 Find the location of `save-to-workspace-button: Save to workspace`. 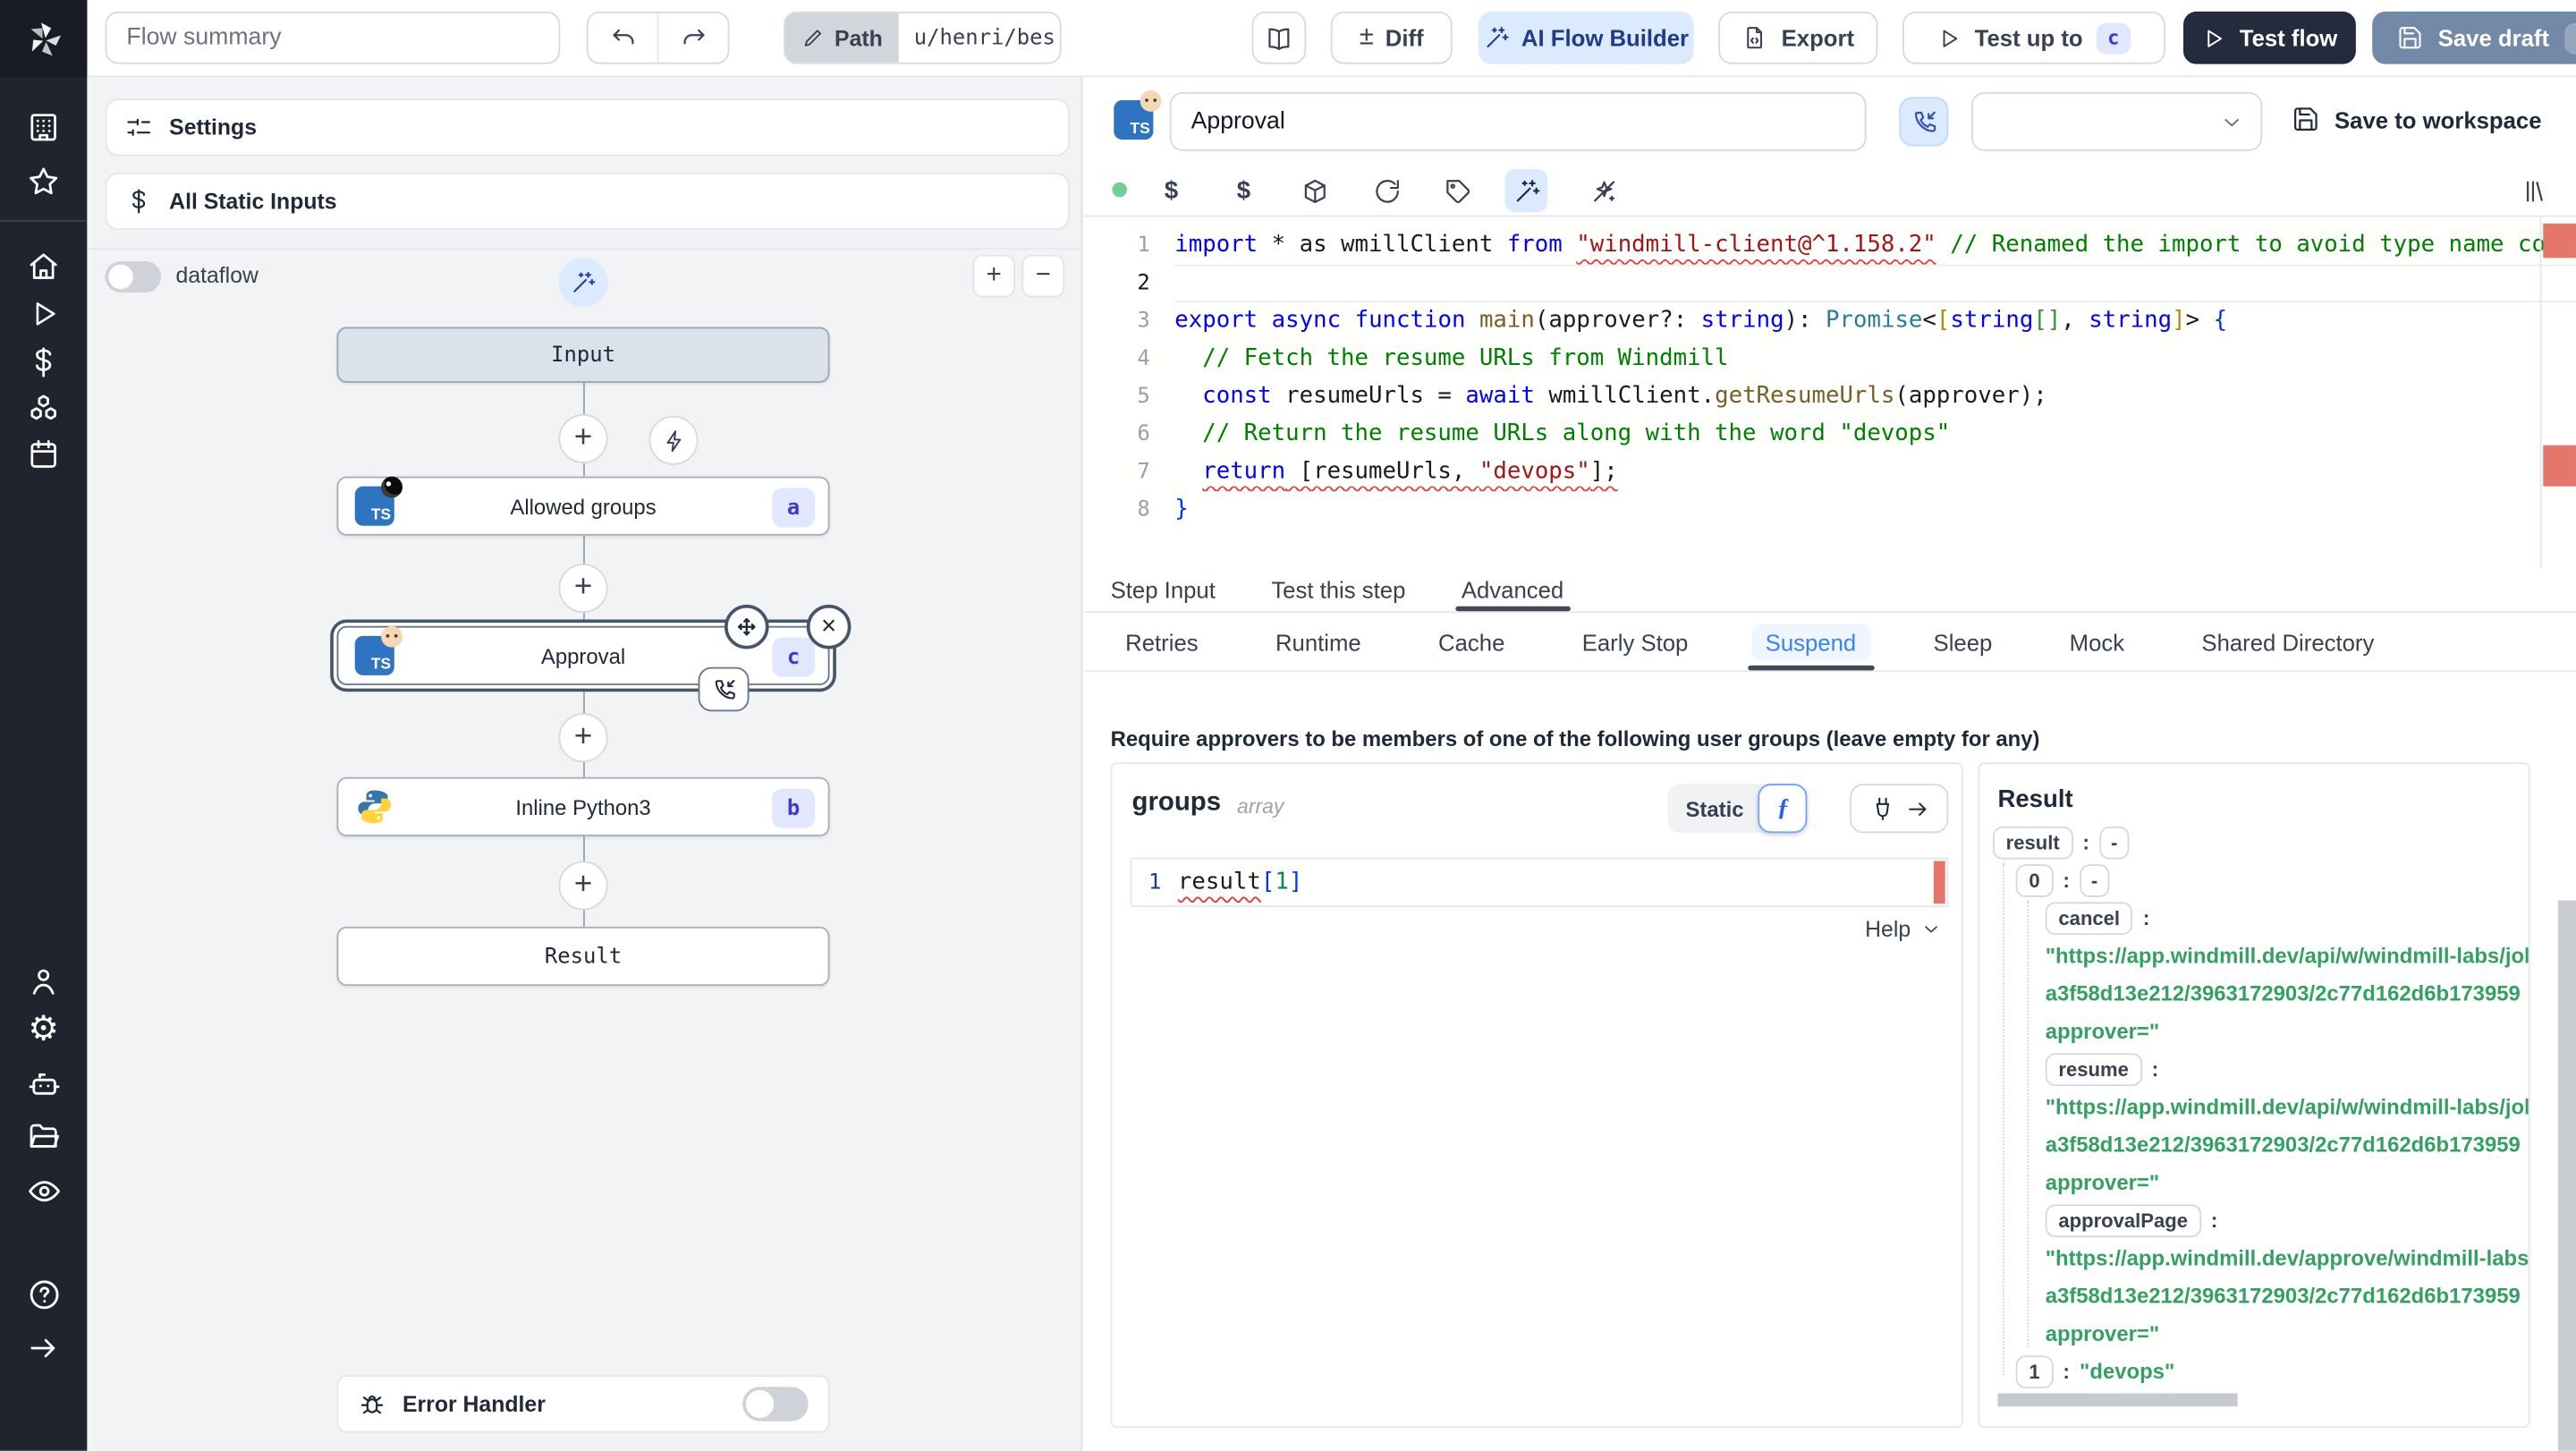

save-to-workspace-button: Save to workspace is located at coordinates (2417, 119).